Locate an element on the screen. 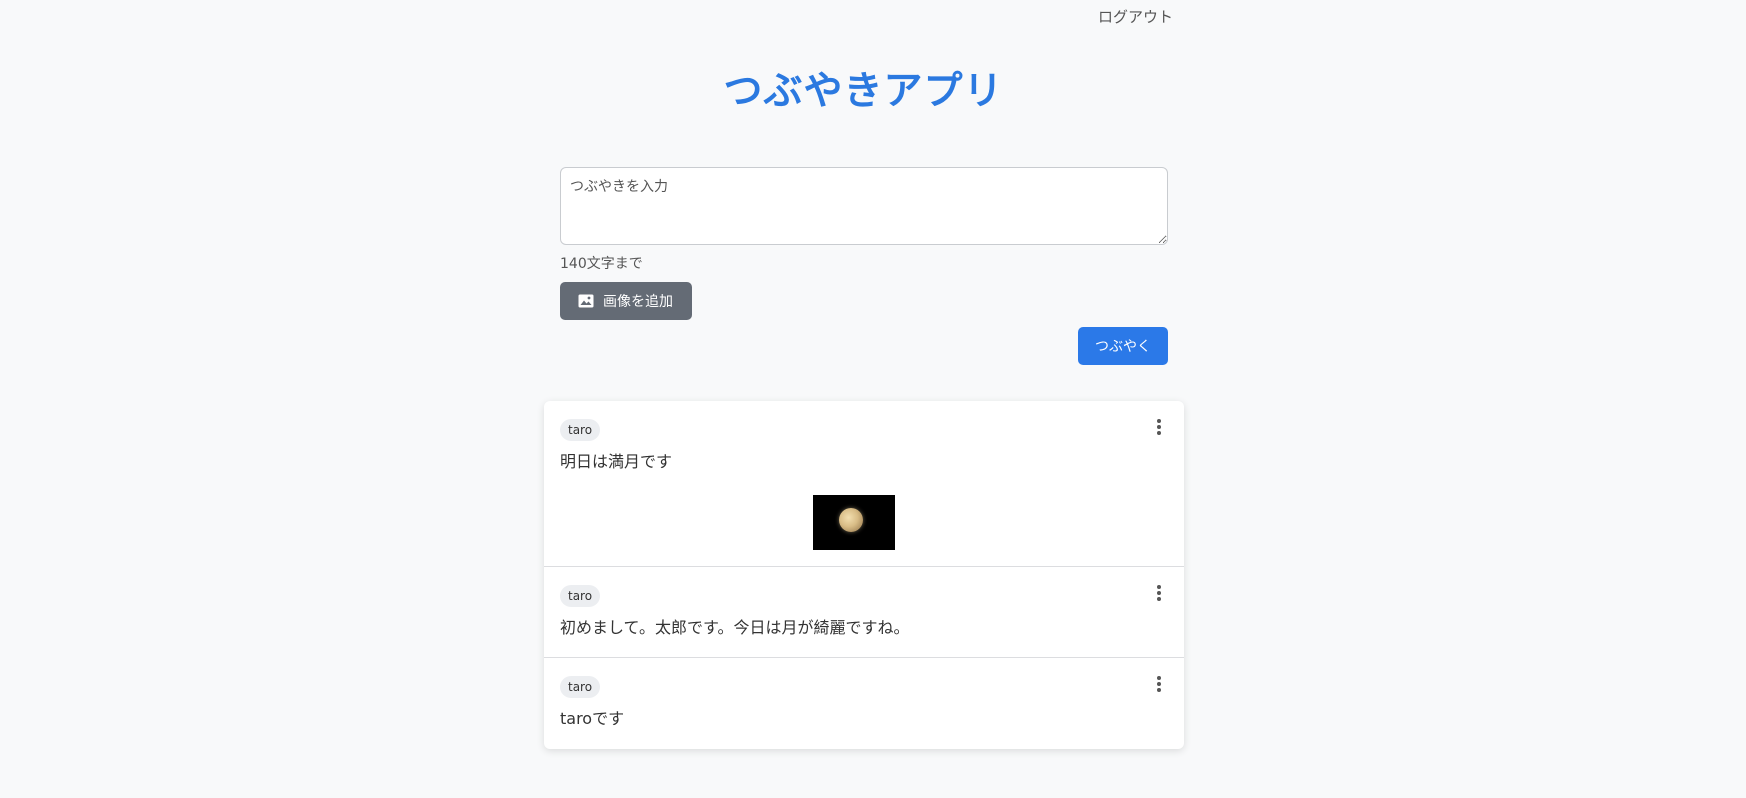 The image size is (1746, 798). post-text: taroです is located at coordinates (592, 718).